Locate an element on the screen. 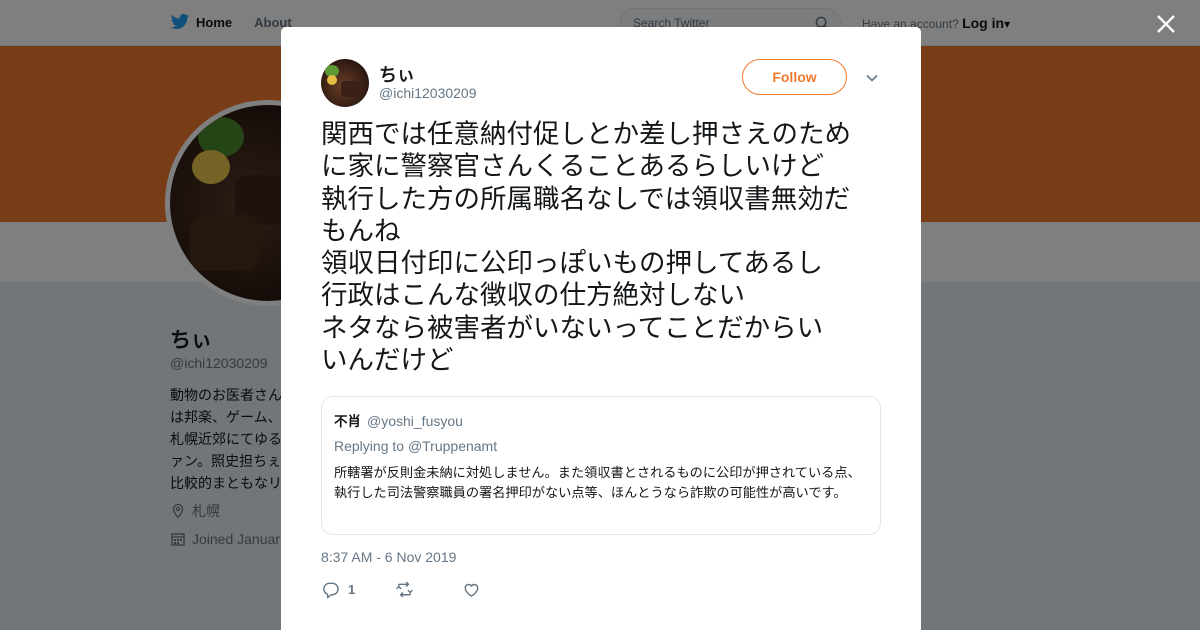 The height and width of the screenshot is (630, 1200). reply-icon is located at coordinates (331, 590).